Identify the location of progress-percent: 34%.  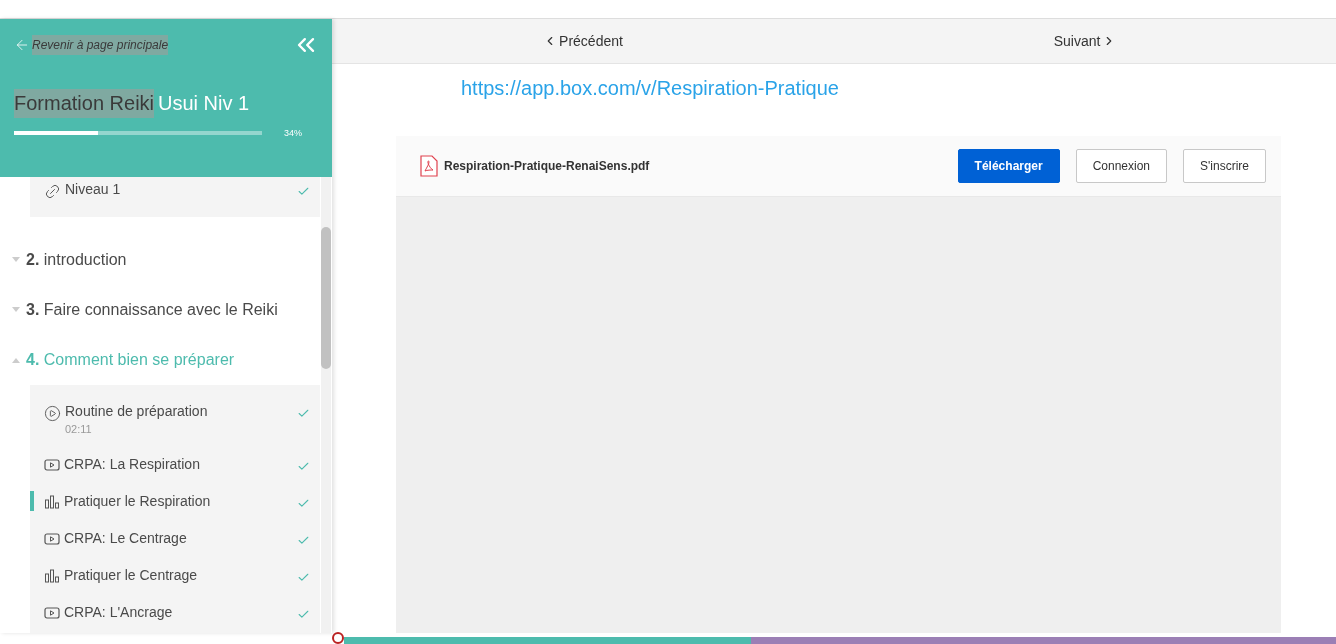
(293, 133).